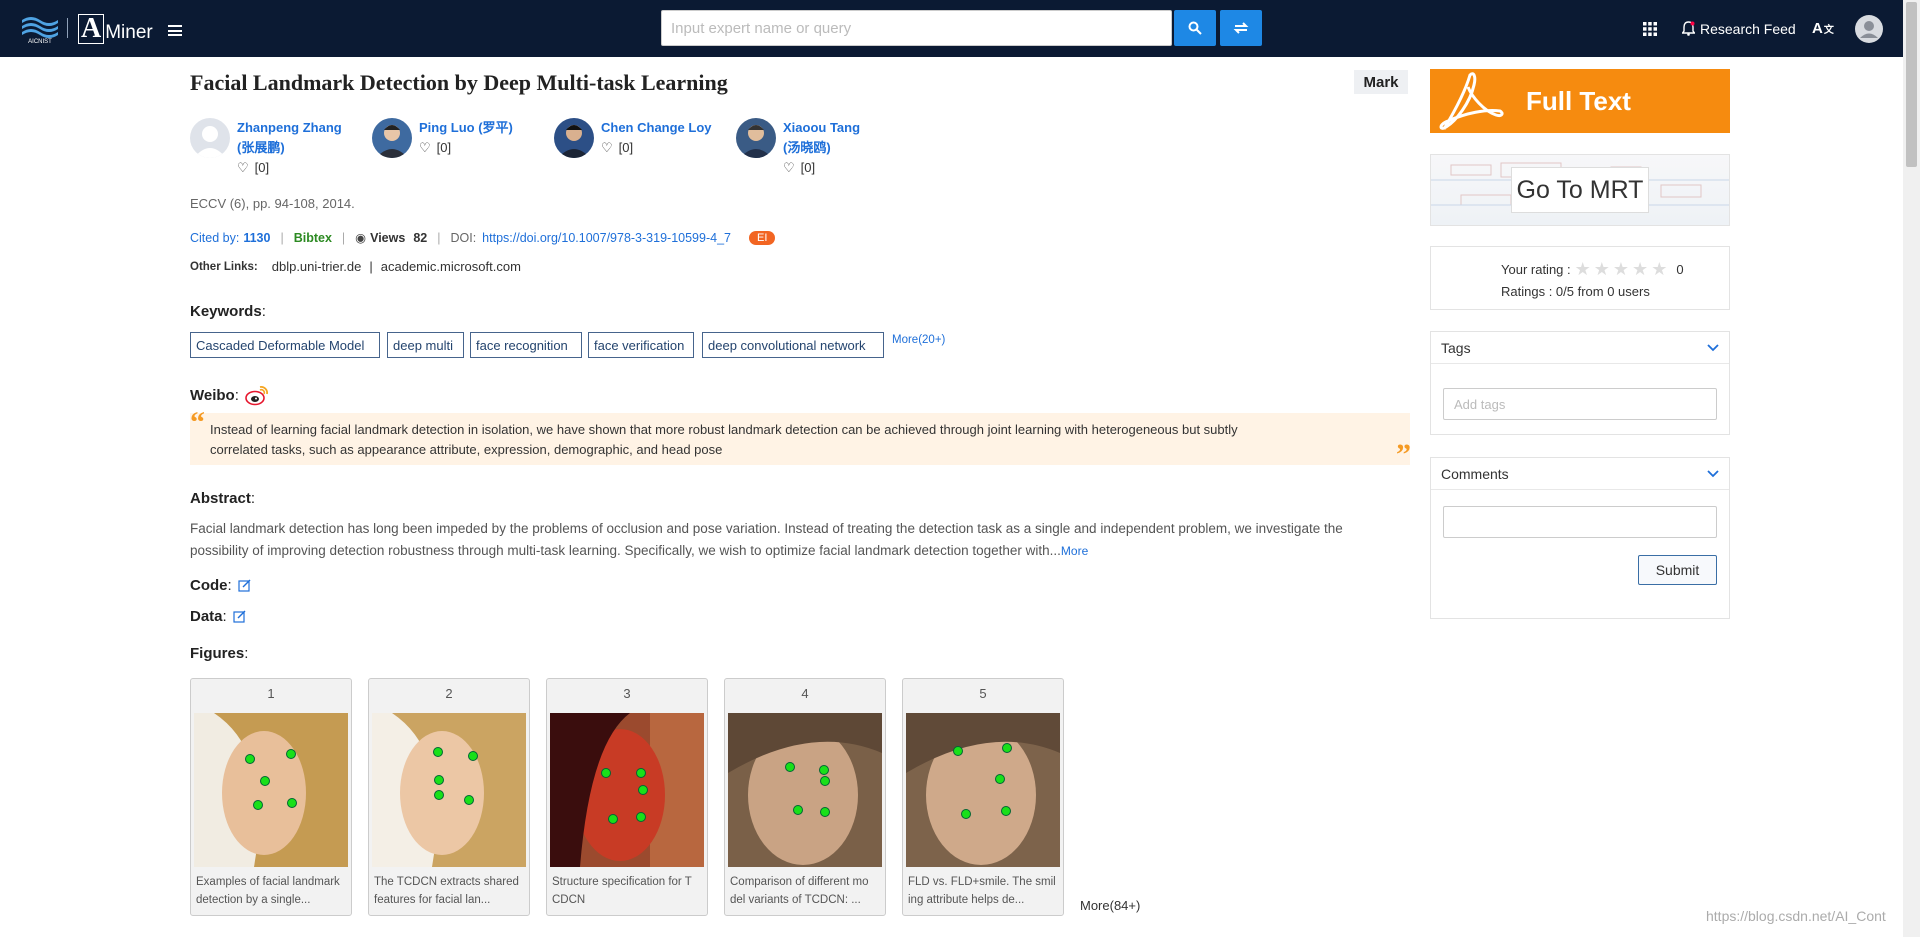 The width and height of the screenshot is (1920, 937). Describe the element at coordinates (1580, 404) in the screenshot. I see `add-tags-input: Add tags` at that location.